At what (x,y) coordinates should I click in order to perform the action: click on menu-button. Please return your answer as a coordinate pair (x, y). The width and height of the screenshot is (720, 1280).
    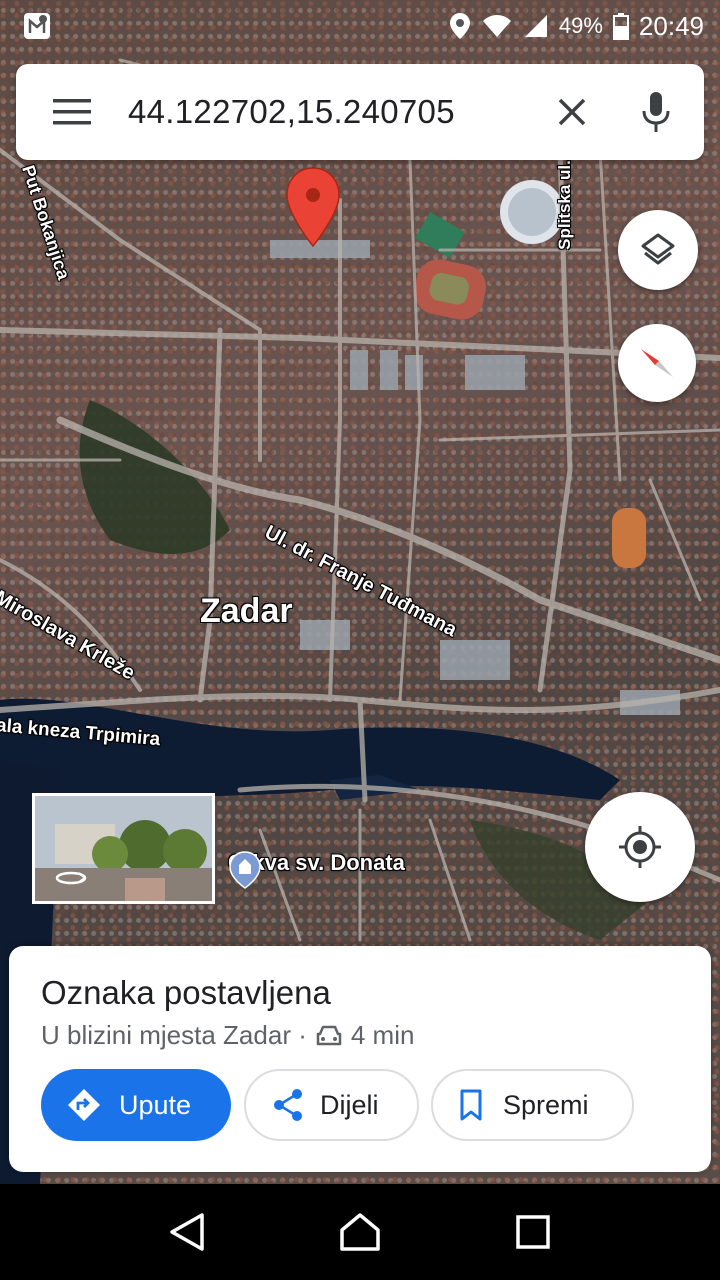
    Looking at the image, I should click on (72, 112).